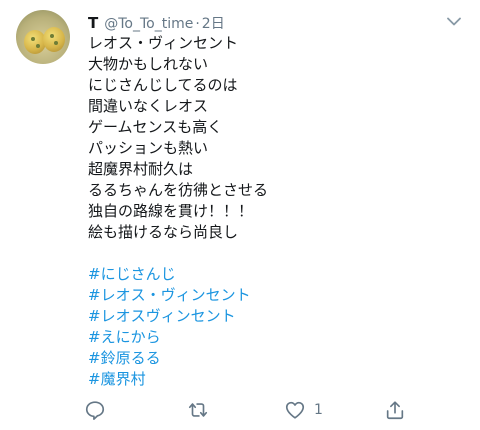 This screenshot has height=430, width=480. What do you see at coordinates (163, 43) in the screenshot?
I see `tweet-line: レオス・ヴィンセント` at bounding box center [163, 43].